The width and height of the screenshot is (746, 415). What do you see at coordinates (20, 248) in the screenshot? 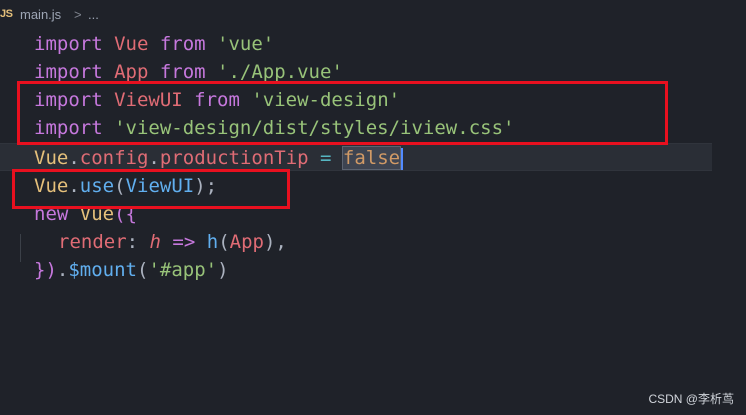
I see `indent-guide` at bounding box center [20, 248].